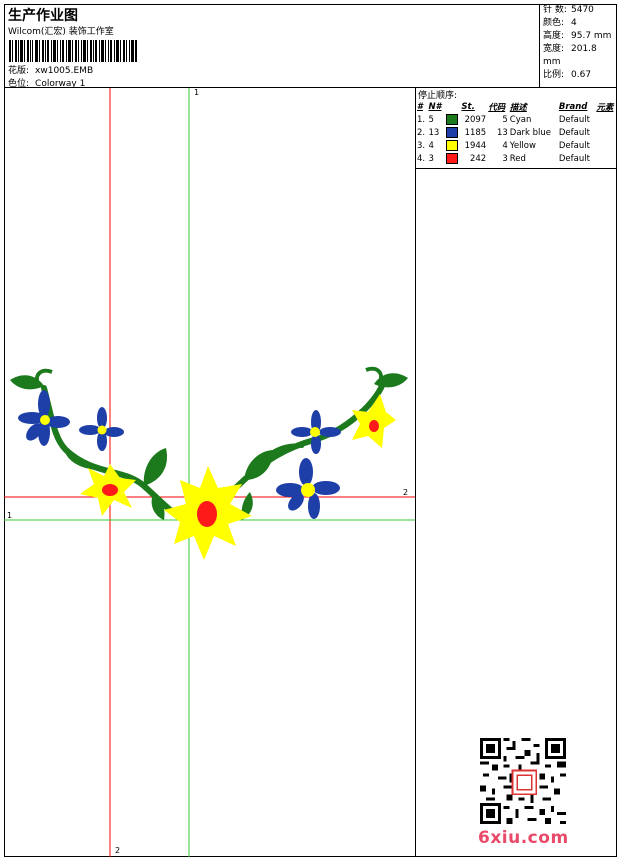 This screenshot has height=860, width=620. I want to click on qr-code, so click(523, 781).